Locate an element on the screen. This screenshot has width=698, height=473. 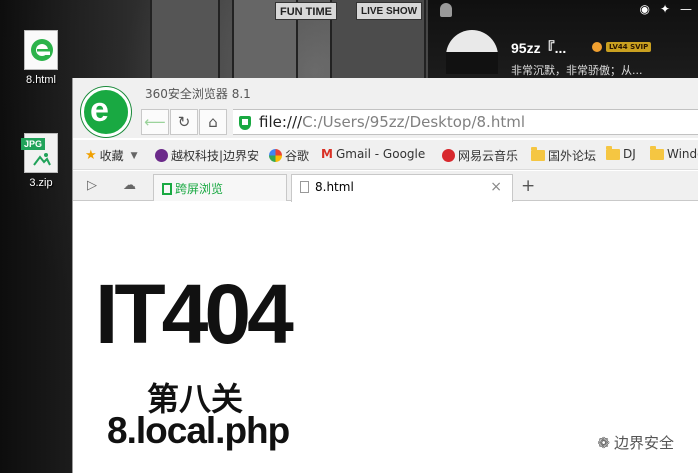
wechat-icon: ❁ is located at coordinates (603, 442).